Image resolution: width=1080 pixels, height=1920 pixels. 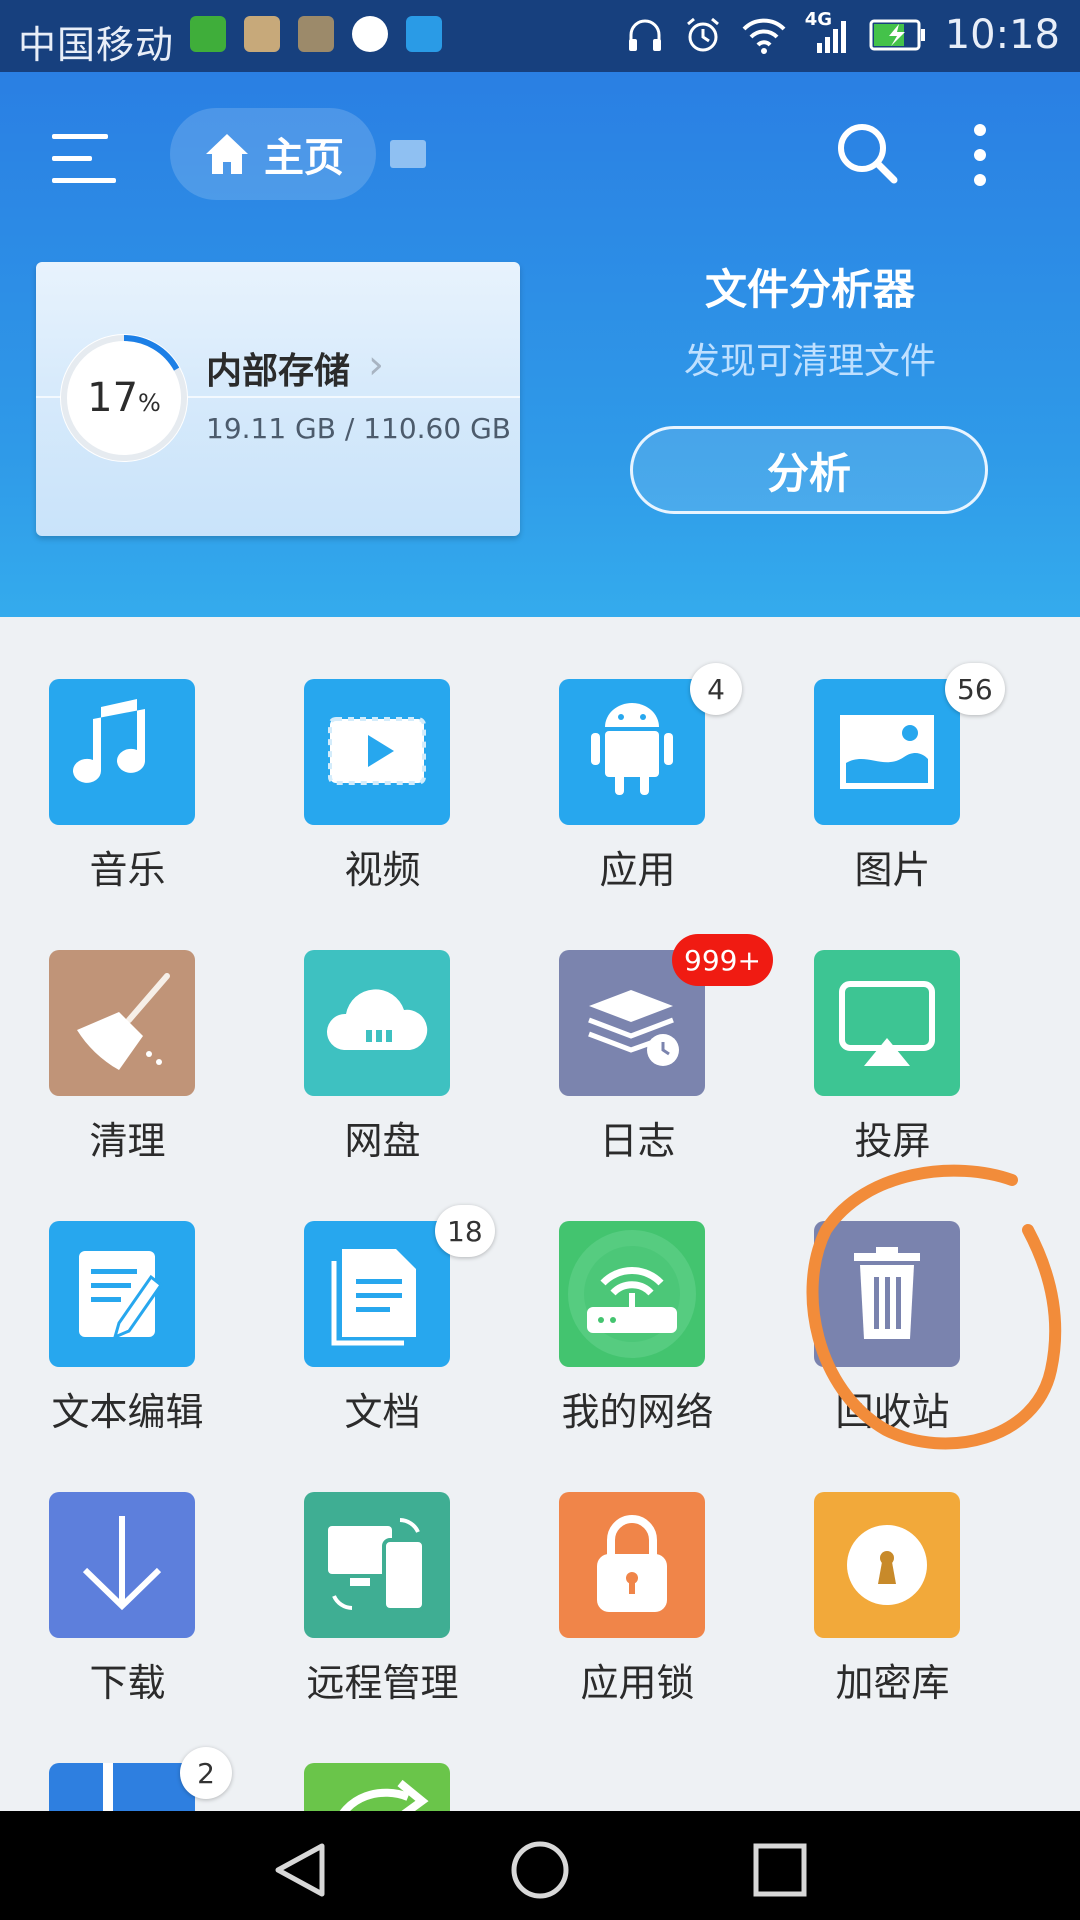 I want to click on share-icon, so click(x=377, y=1787).